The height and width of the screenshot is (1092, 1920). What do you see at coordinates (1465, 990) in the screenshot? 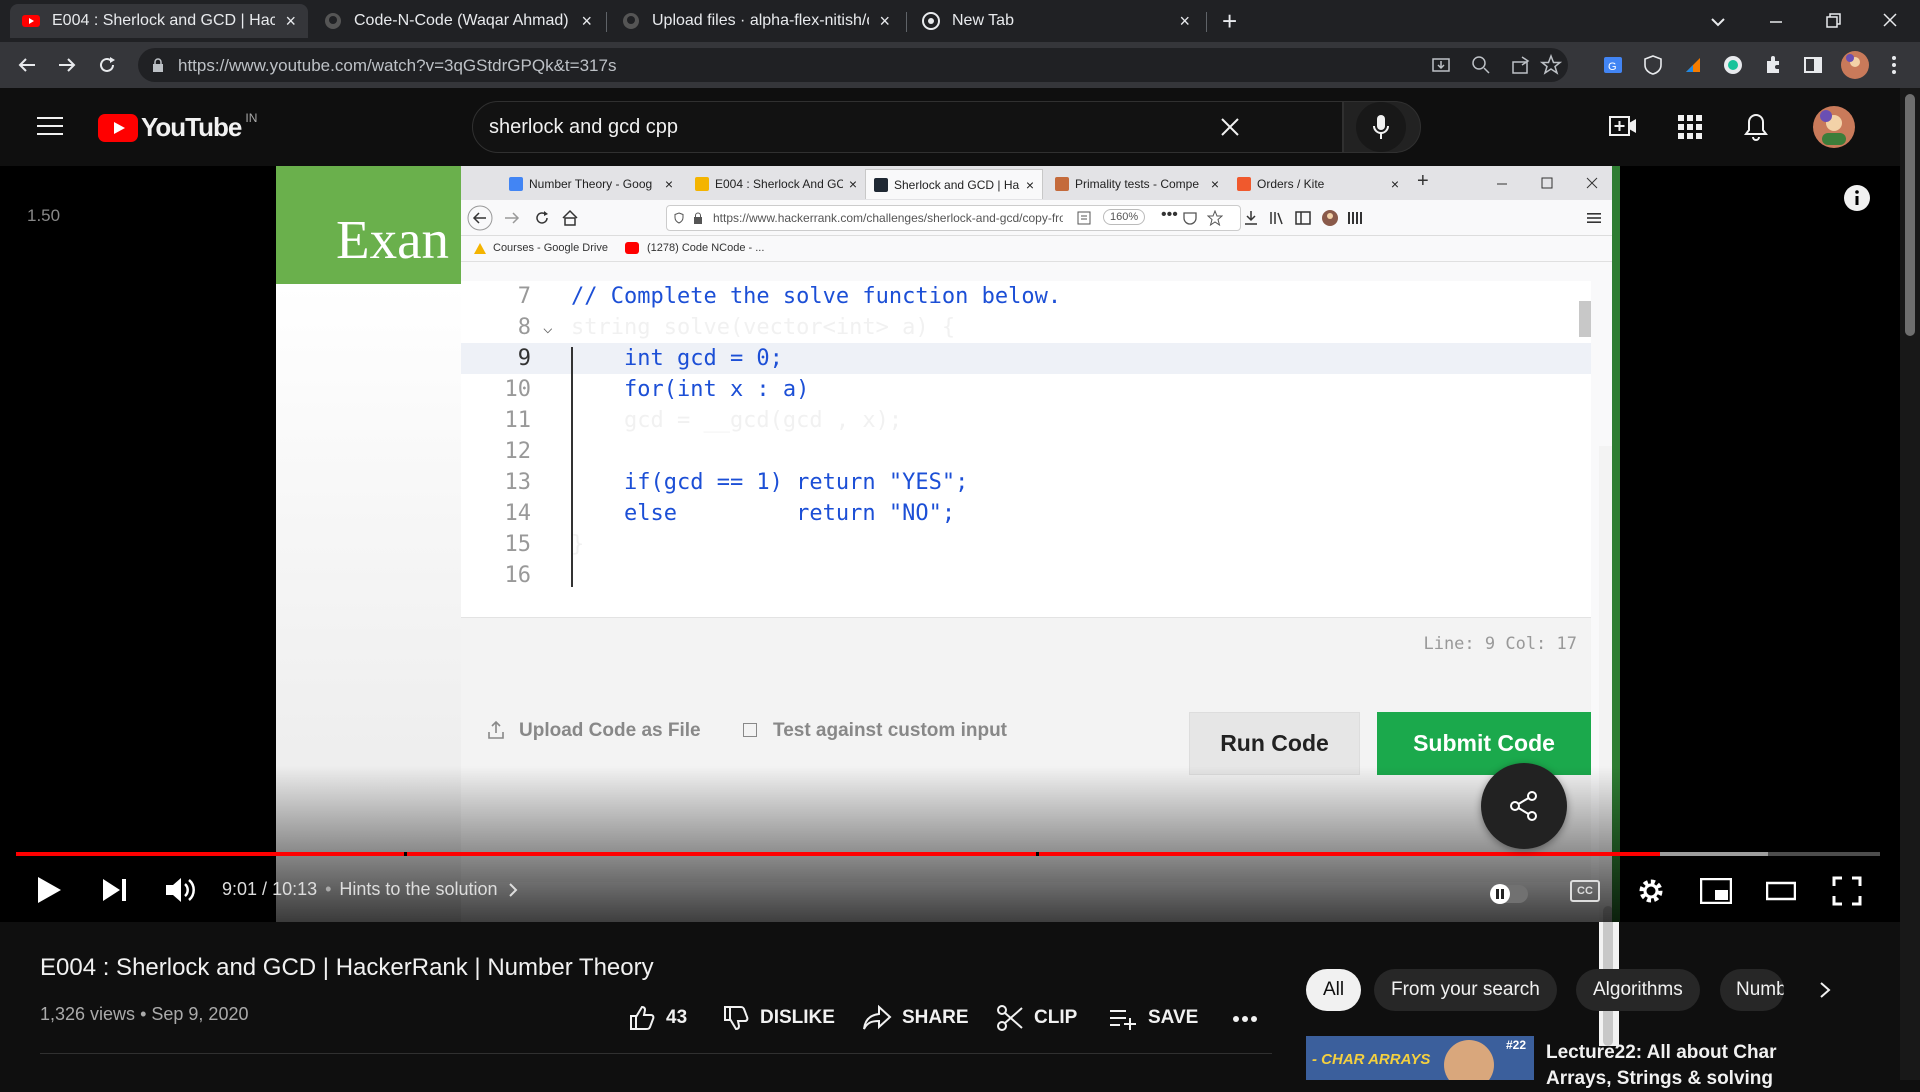
I see `chip-from-your-search: From your search` at bounding box center [1465, 990].